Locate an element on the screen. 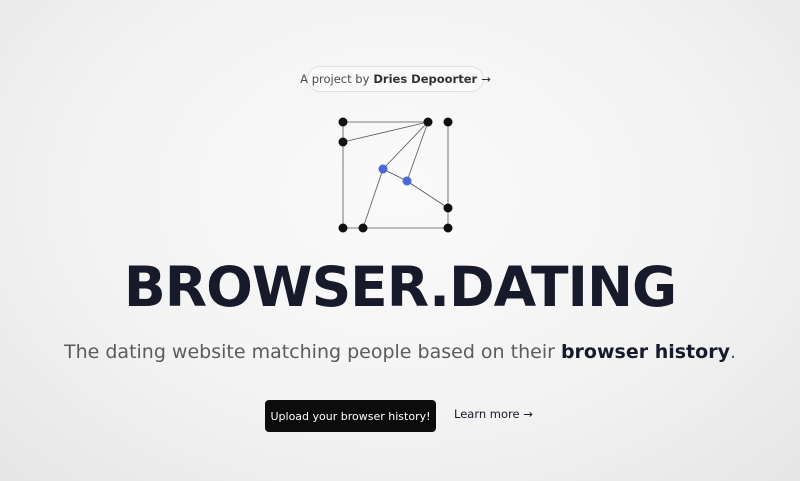  project-prefix: A project by is located at coordinates (335, 79).